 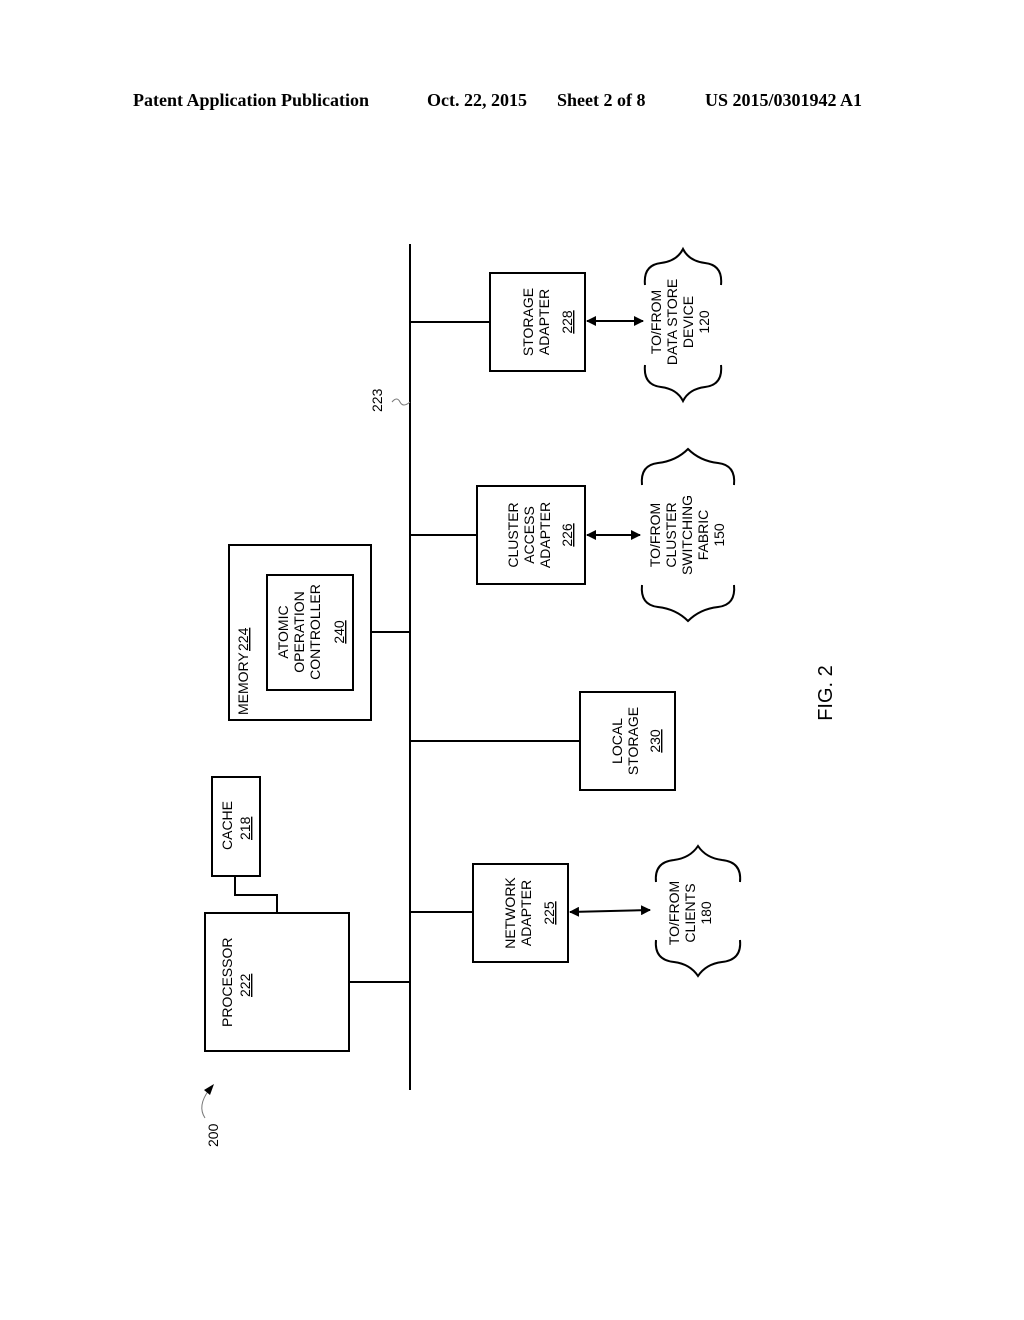 What do you see at coordinates (529, 535) in the screenshot?
I see `cluster-adapter-label-line-2: ACCESS` at bounding box center [529, 535].